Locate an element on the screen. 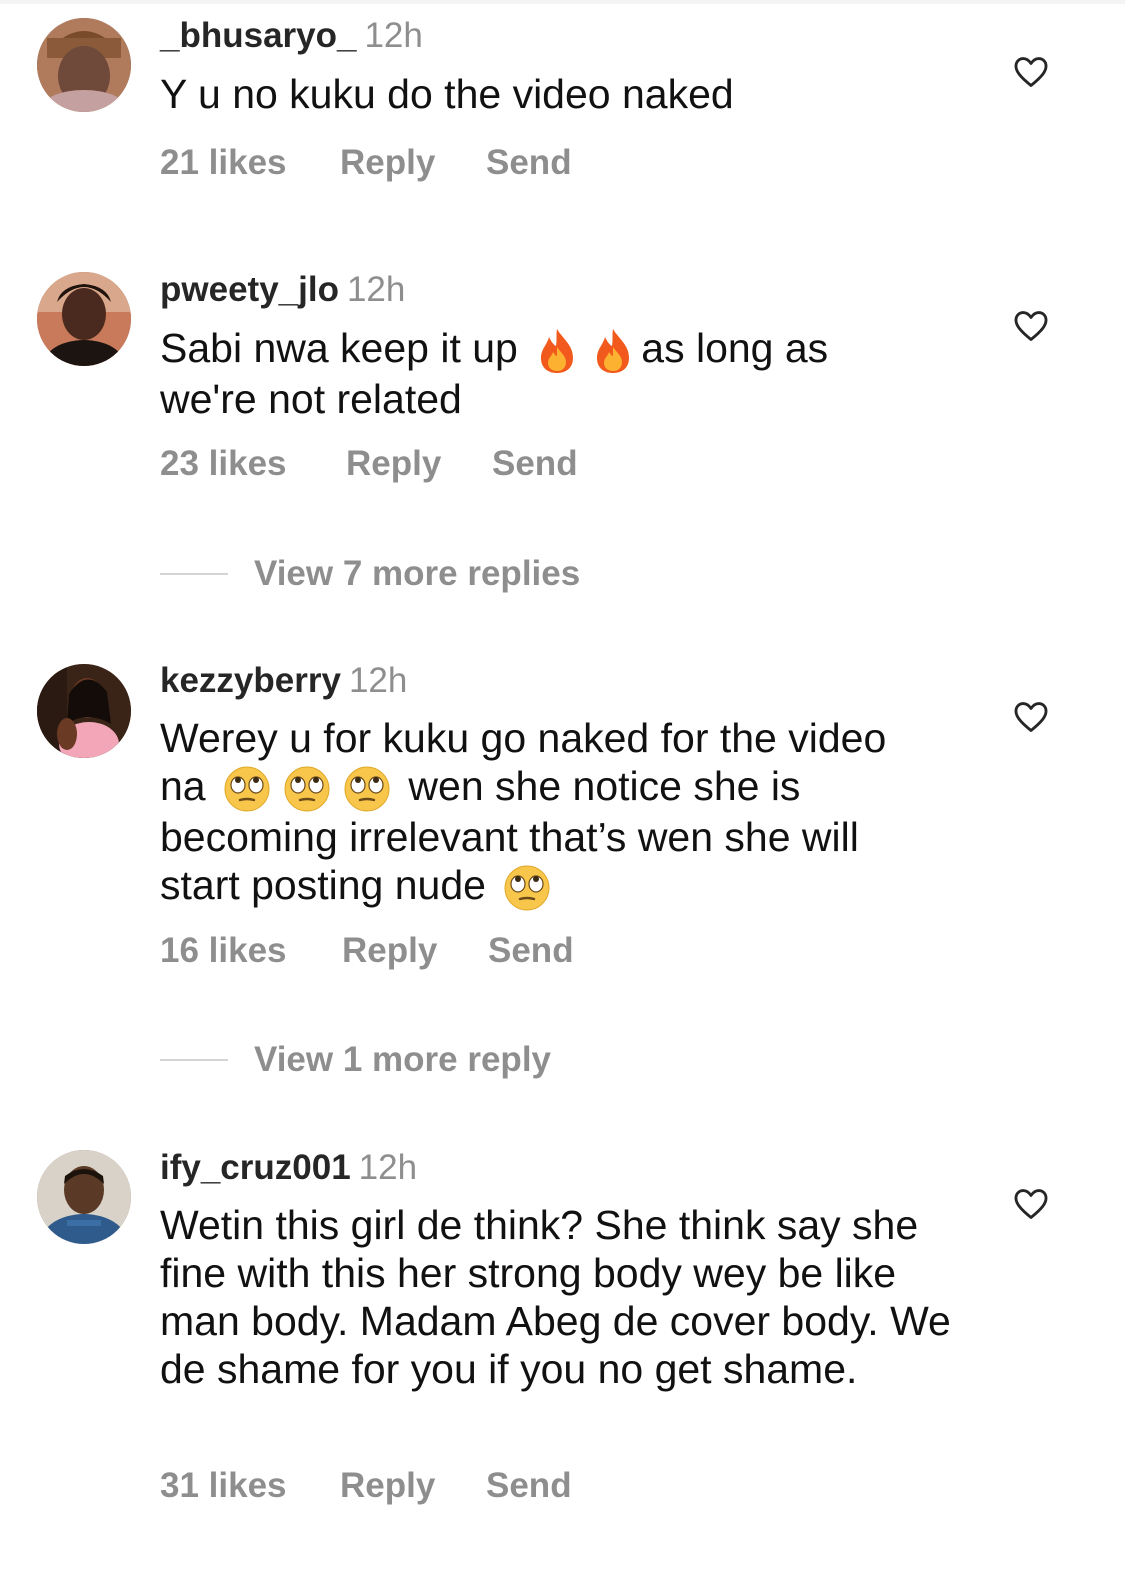 The width and height of the screenshot is (1125, 1575). comment-header: pweety_jlo 12h is located at coordinates (282, 290).